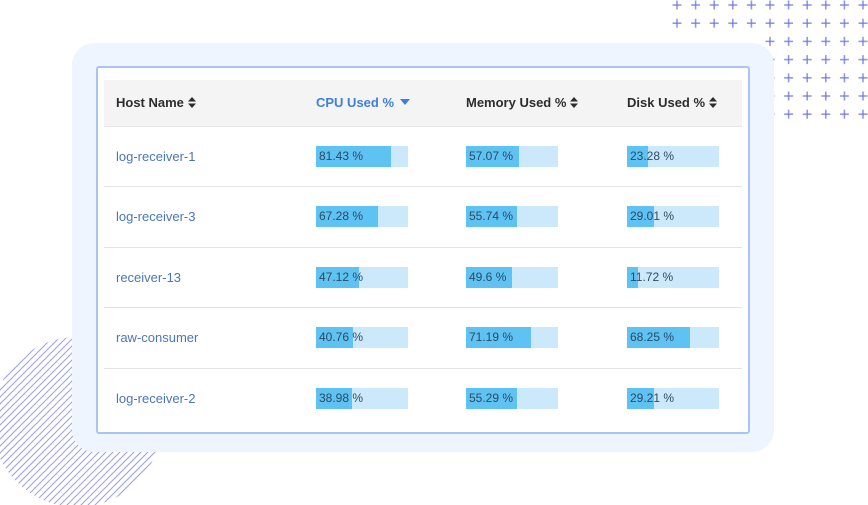  I want to click on cpu-used-value: 47.12 %, so click(341, 276).